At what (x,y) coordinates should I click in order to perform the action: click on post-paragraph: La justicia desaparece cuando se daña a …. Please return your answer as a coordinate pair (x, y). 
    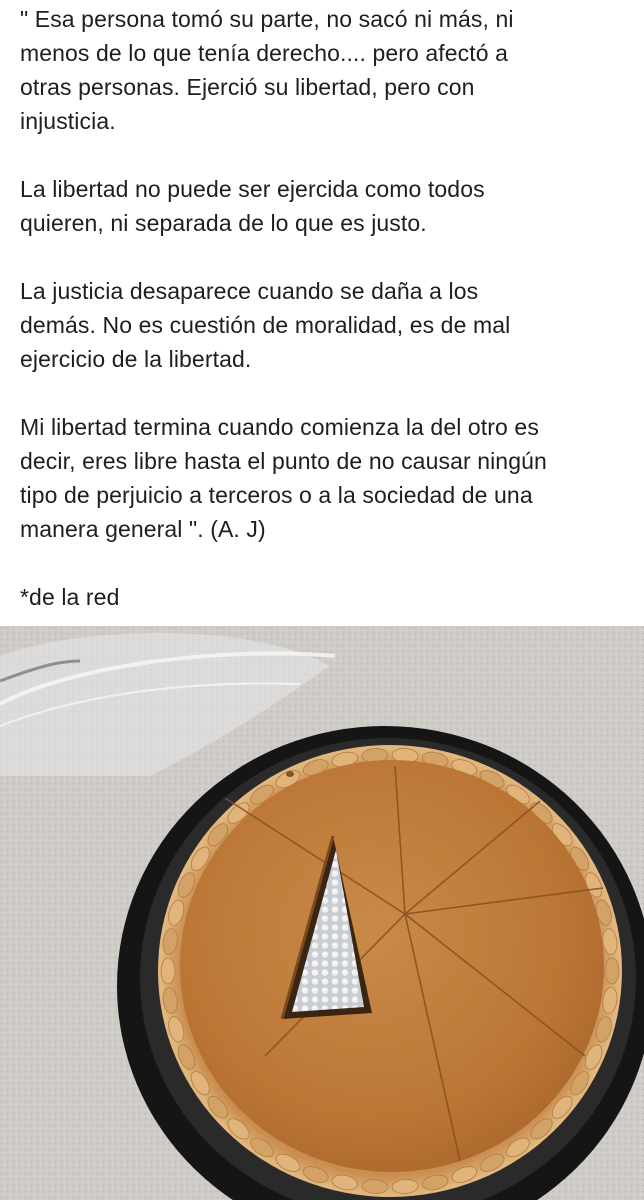
    Looking at the image, I should click on (325, 325).